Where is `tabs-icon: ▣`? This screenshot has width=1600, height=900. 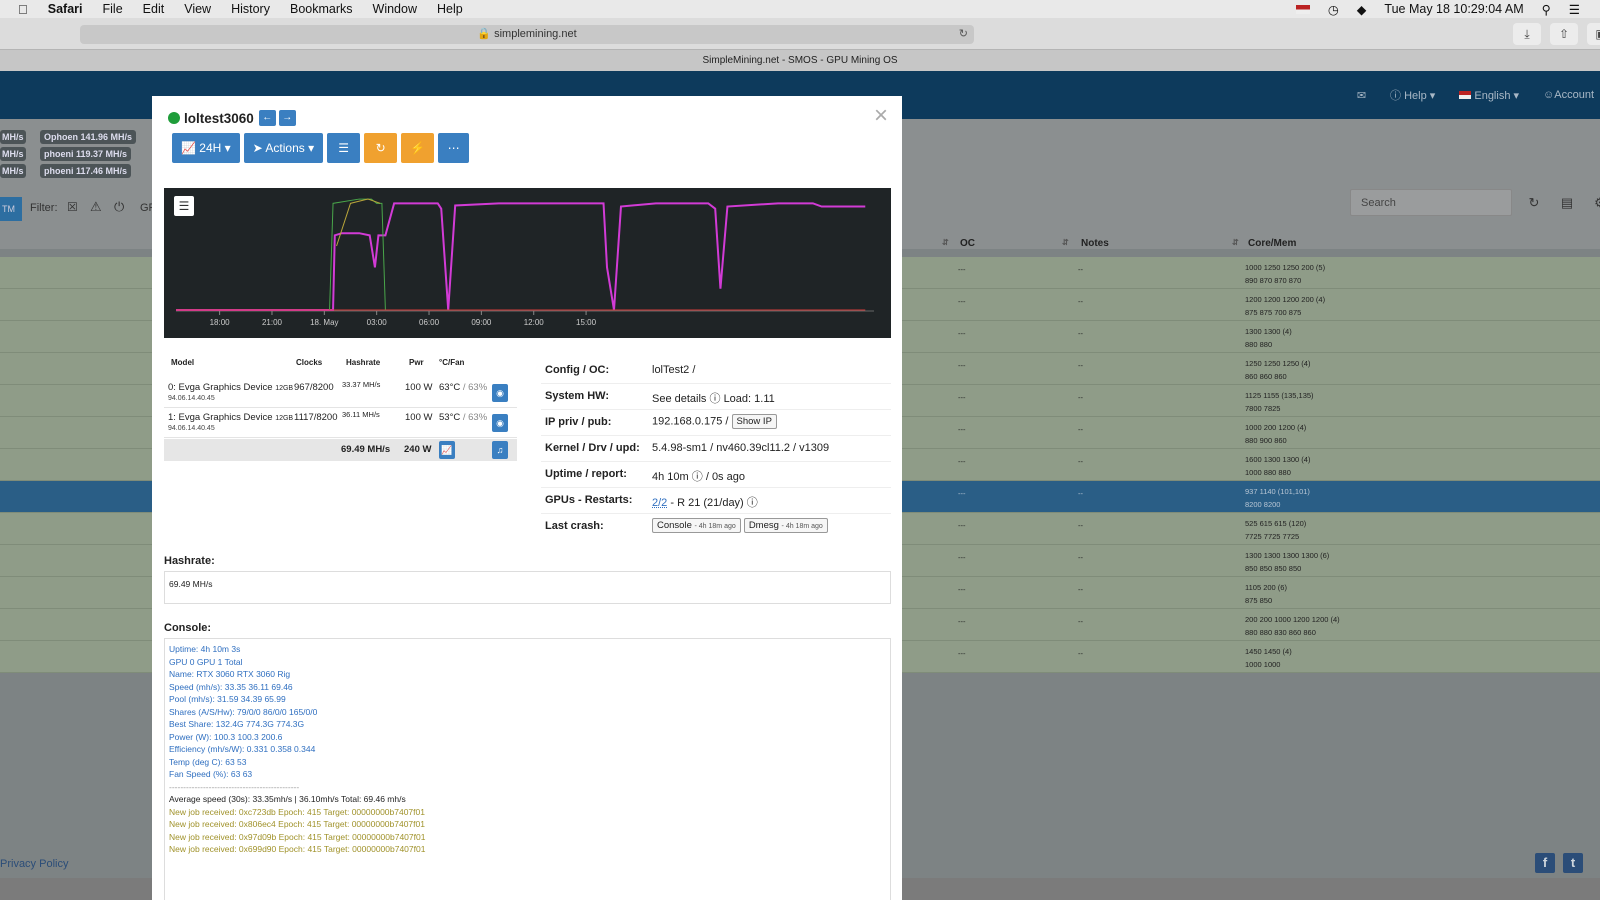 tabs-icon: ▣ is located at coordinates (1593, 34).